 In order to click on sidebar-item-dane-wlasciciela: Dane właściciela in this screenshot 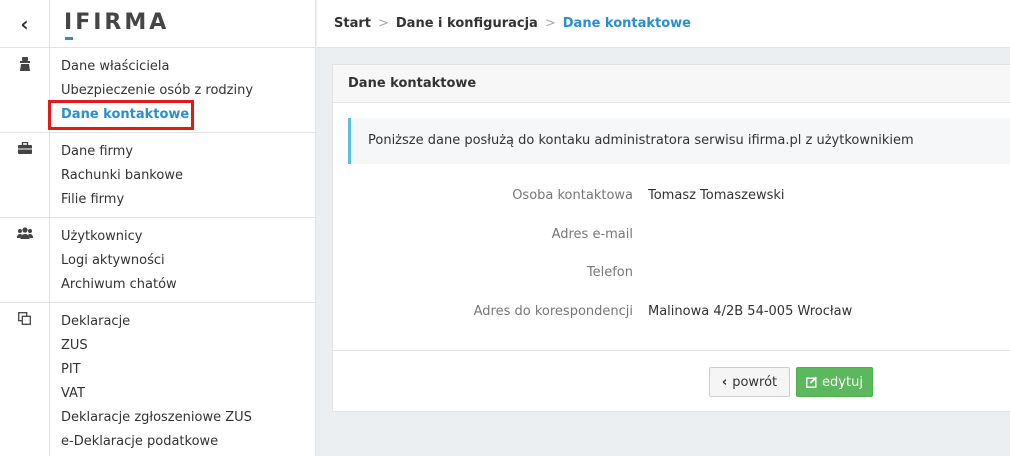, I will do `click(188, 67)`.